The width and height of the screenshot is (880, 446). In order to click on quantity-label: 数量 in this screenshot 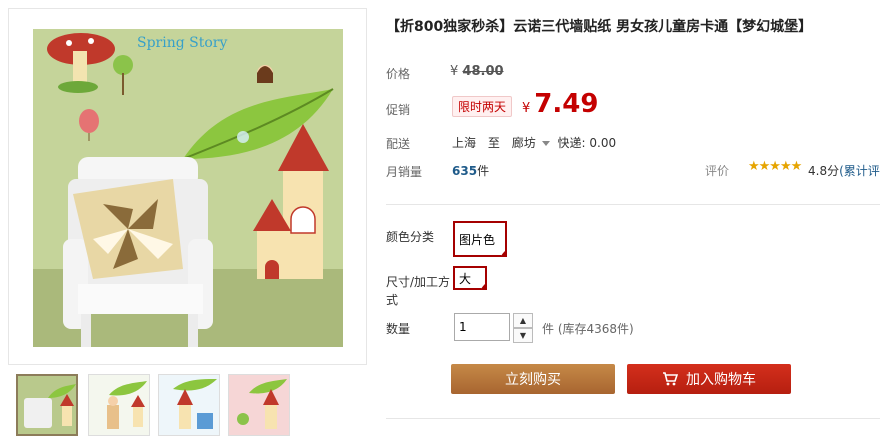, I will do `click(398, 329)`.